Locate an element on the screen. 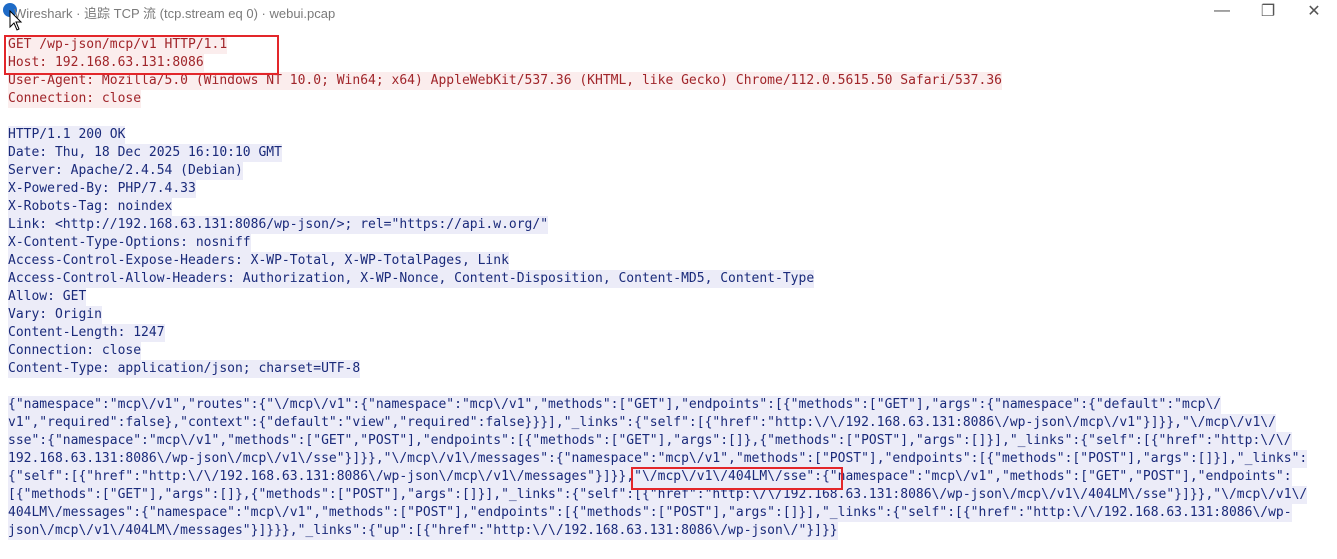 The height and width of the screenshot is (559, 1337). response-header-line: X-Content-Type-Options: nosniff is located at coordinates (129, 243).